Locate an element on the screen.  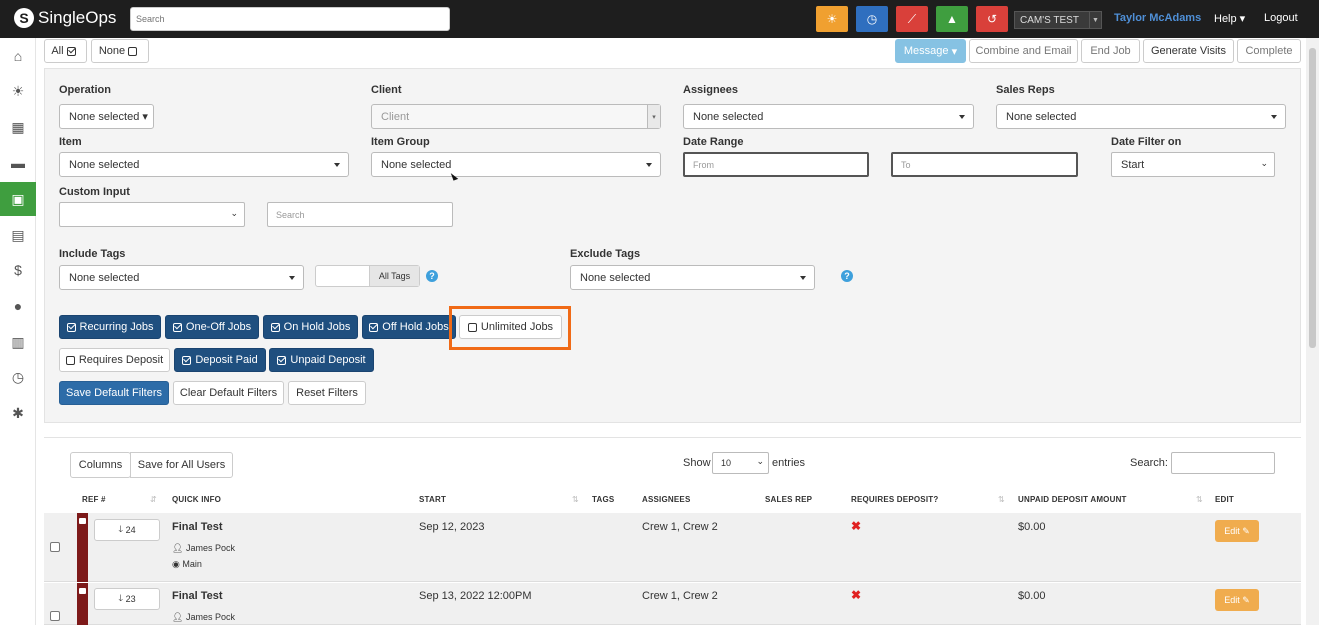
exclude-tags-label: Exclude Tags is located at coordinates (605, 254).